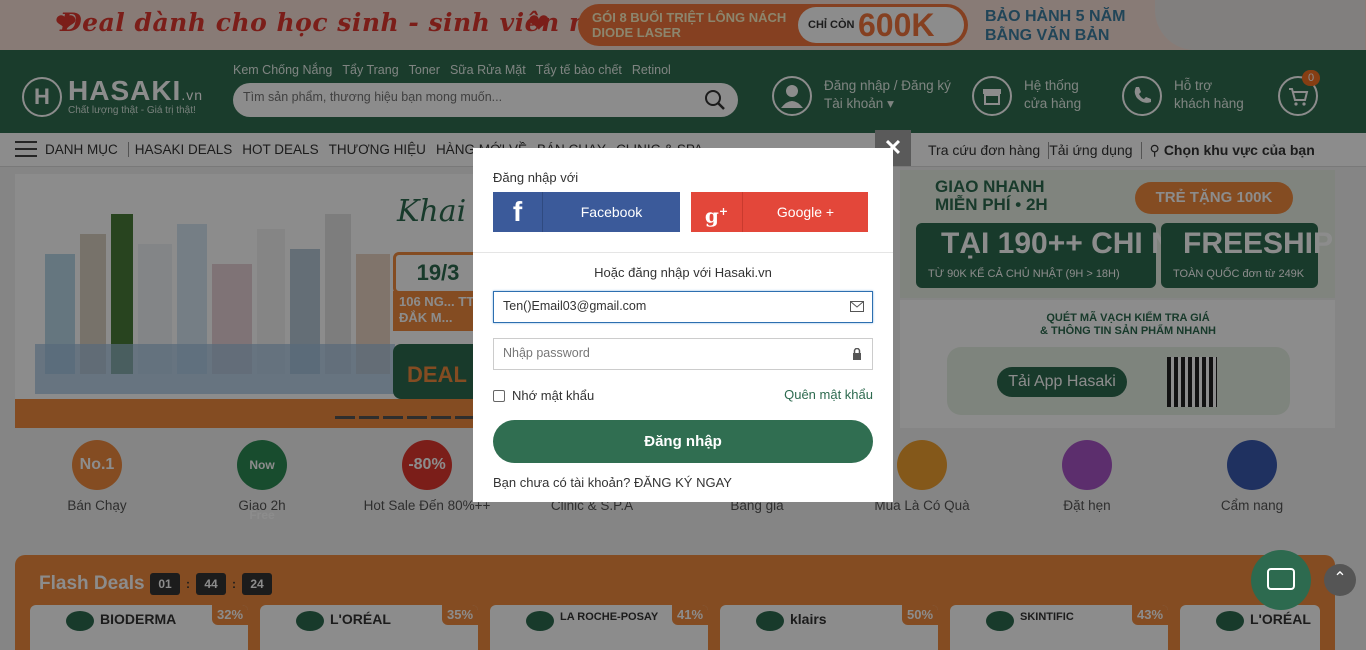 The width and height of the screenshot is (1366, 650). Describe the element at coordinates (553, 395) in the screenshot. I see `remember-label: Nhớ mật khẩu` at that location.